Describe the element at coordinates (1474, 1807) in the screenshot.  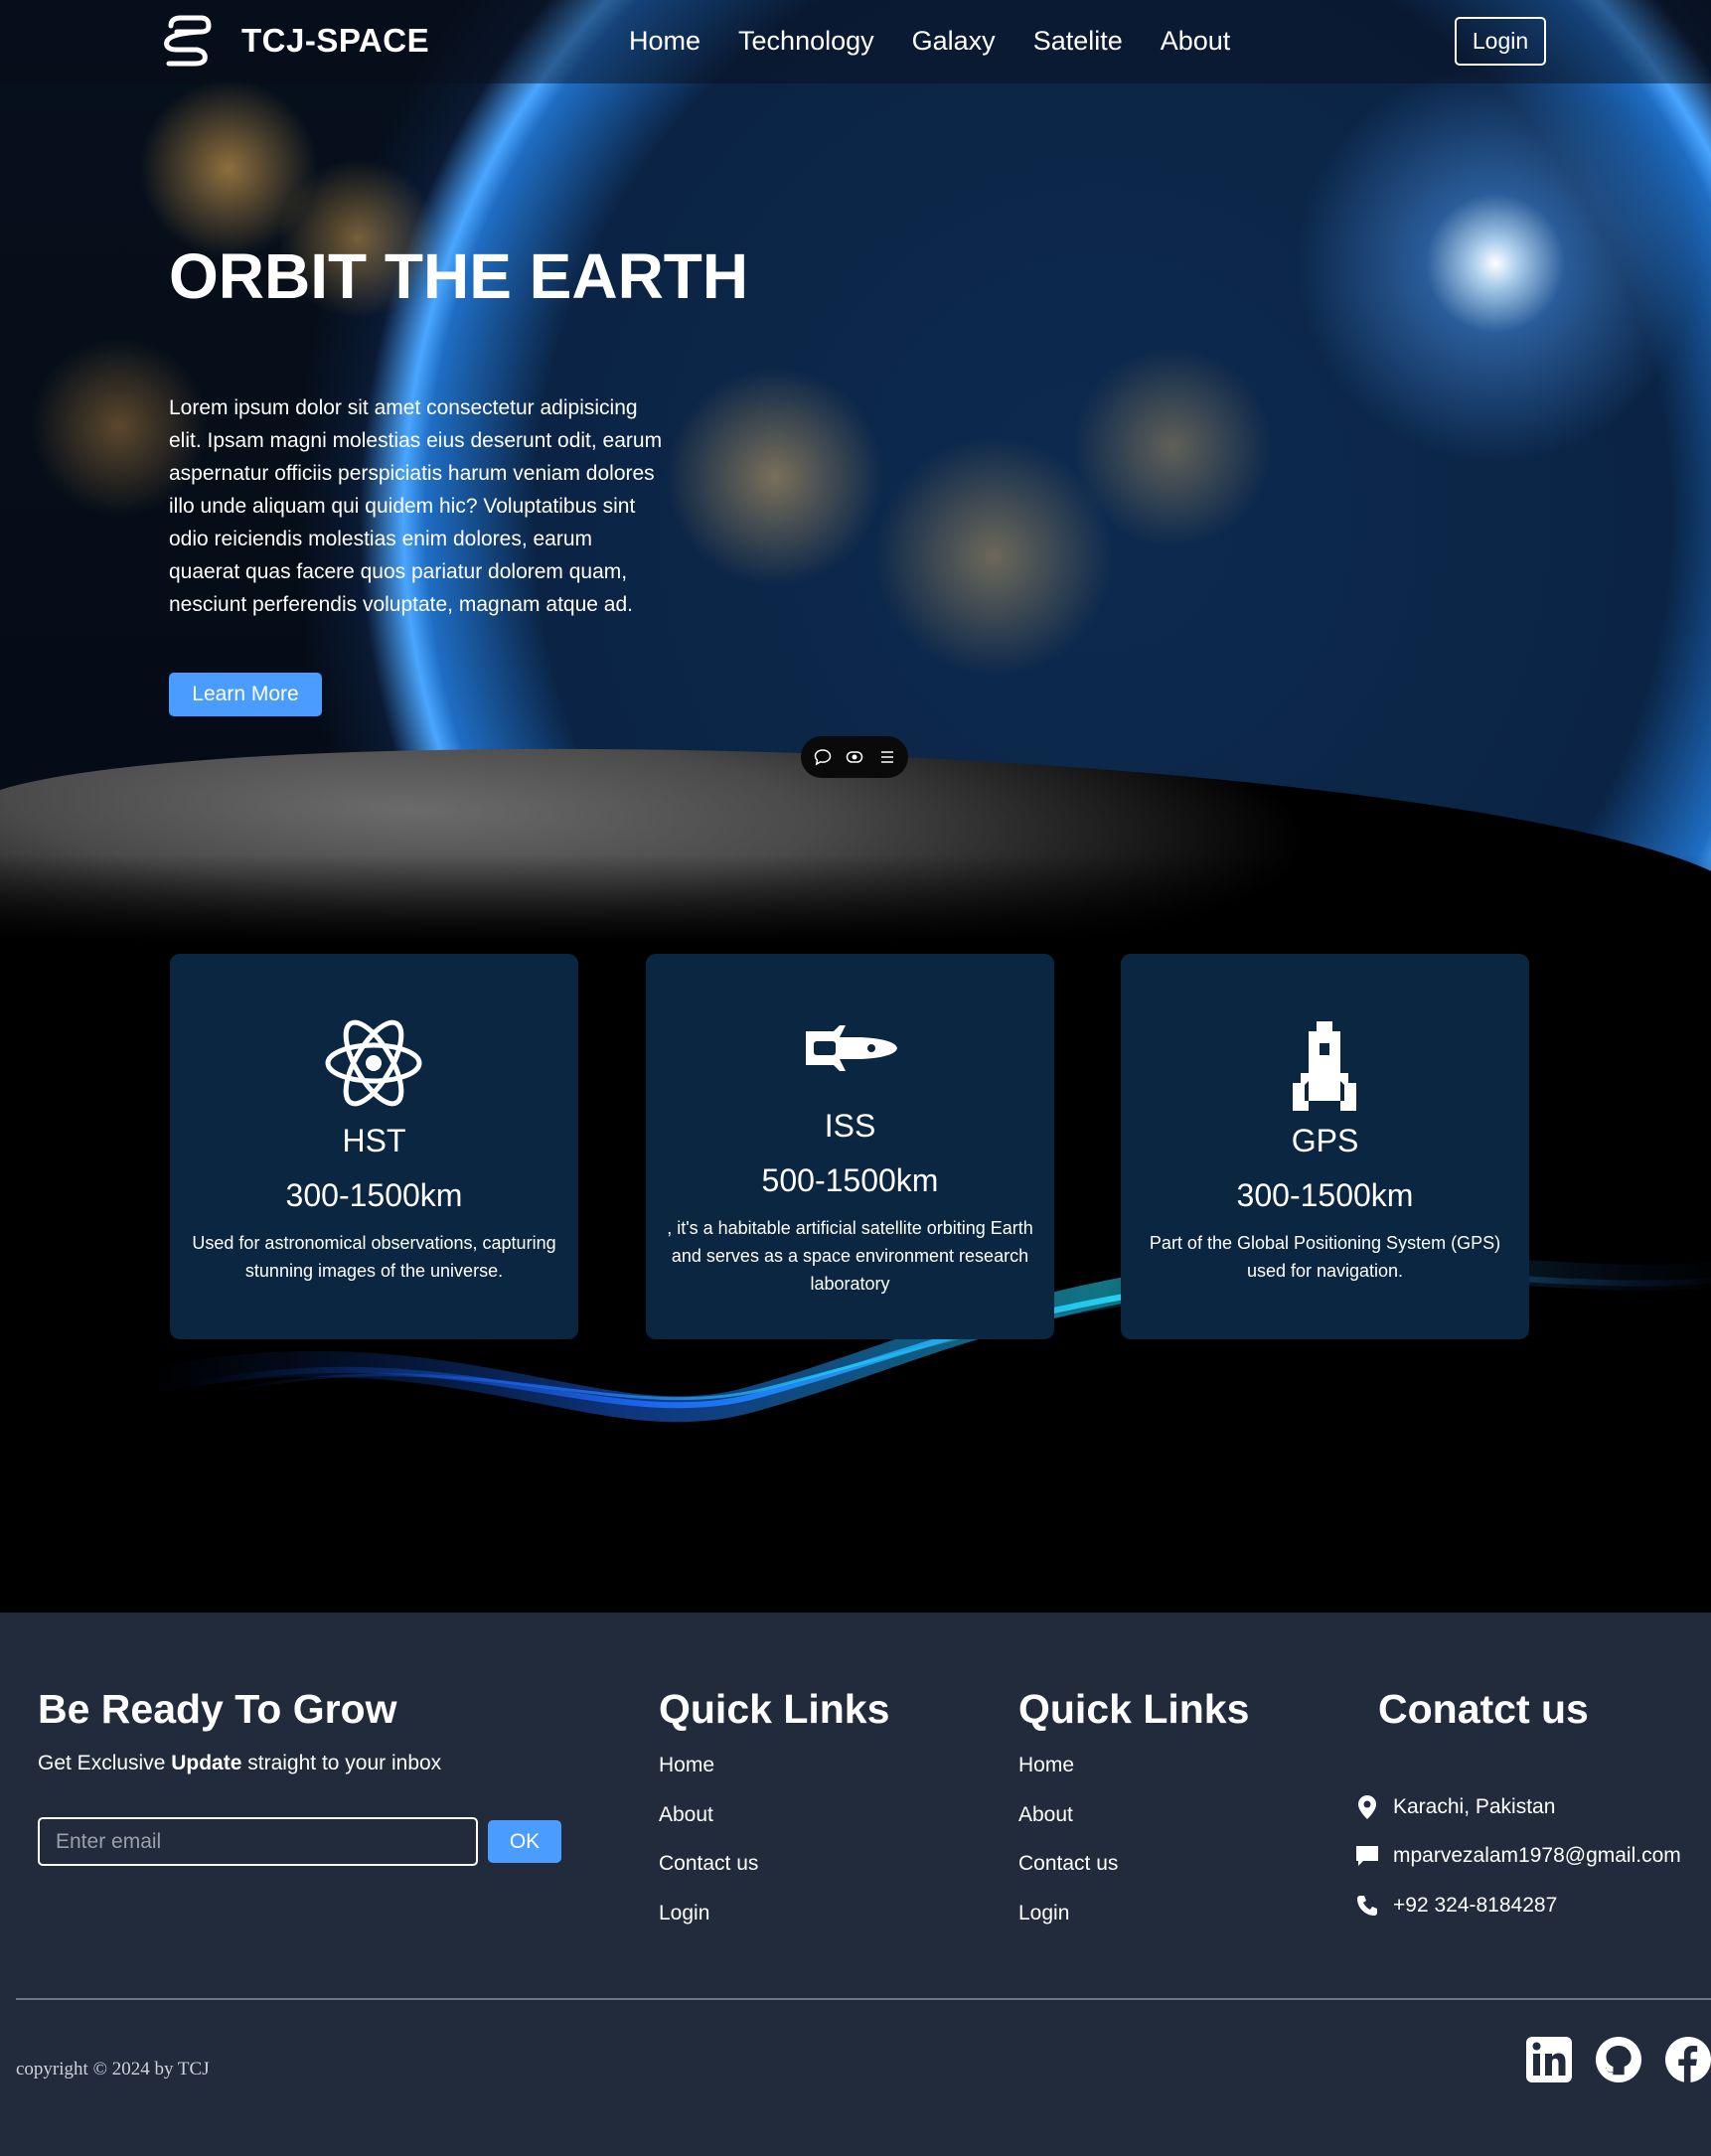
I see `contact-location-text: Karachi, Pakistan` at that location.